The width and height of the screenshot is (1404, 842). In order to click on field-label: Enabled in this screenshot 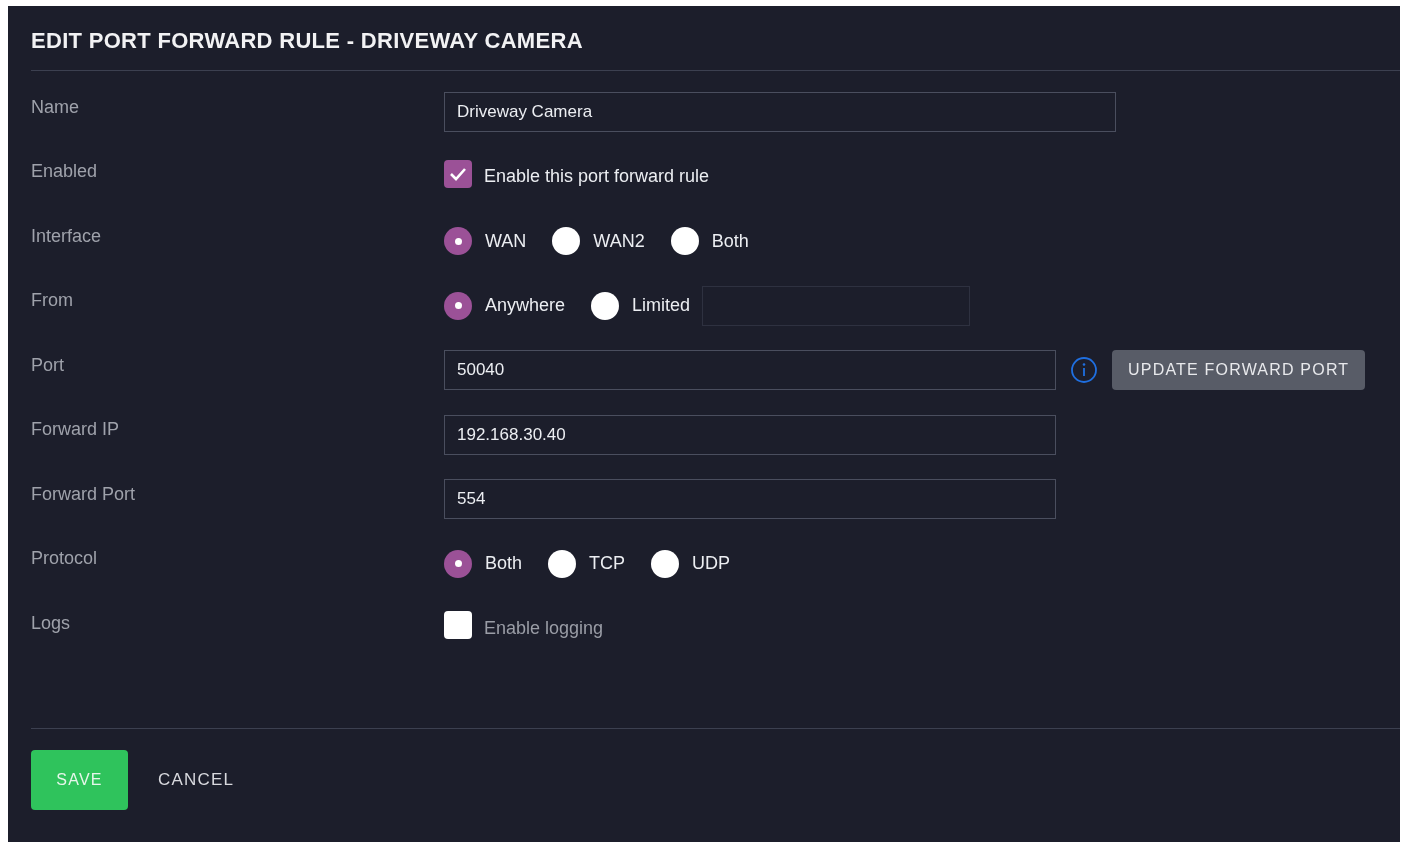, I will do `click(64, 172)`.